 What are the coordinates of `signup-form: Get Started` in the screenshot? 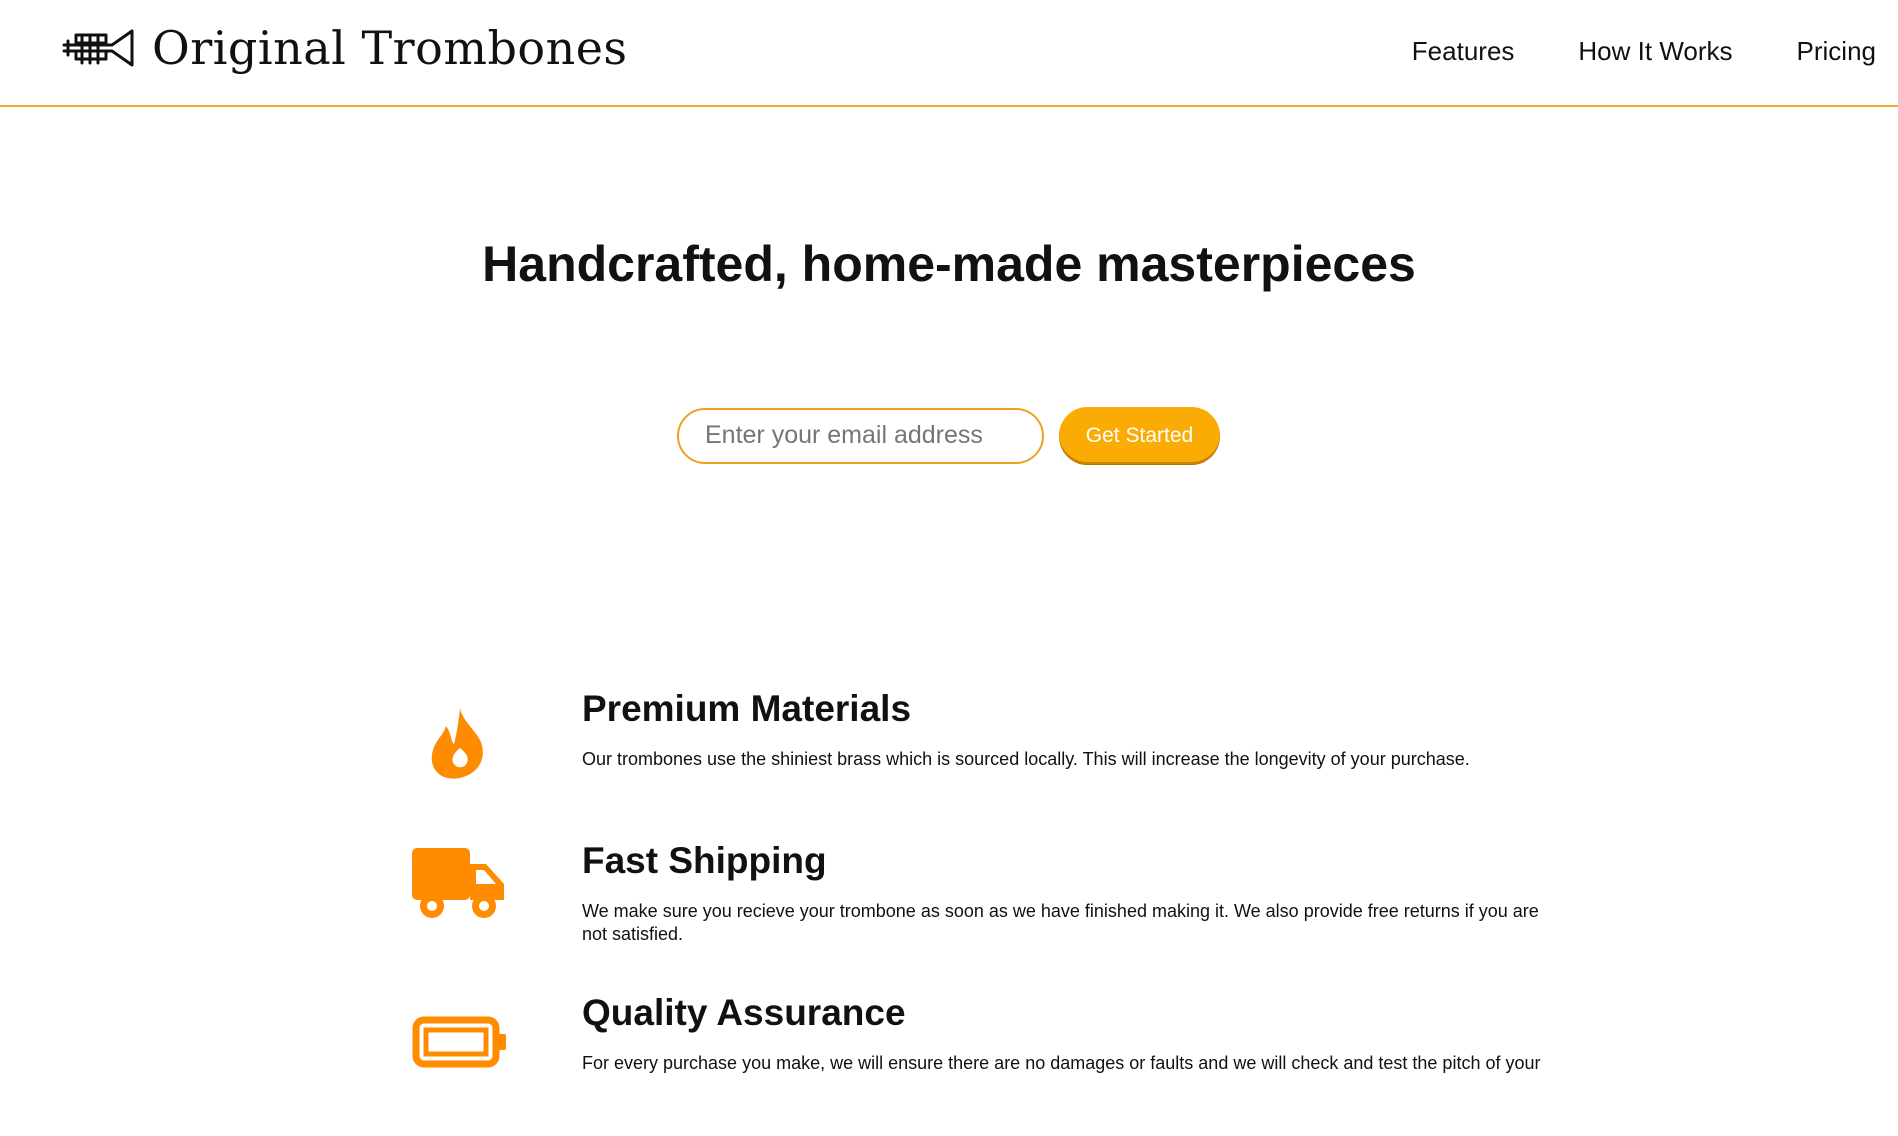 It's located at (948, 435).